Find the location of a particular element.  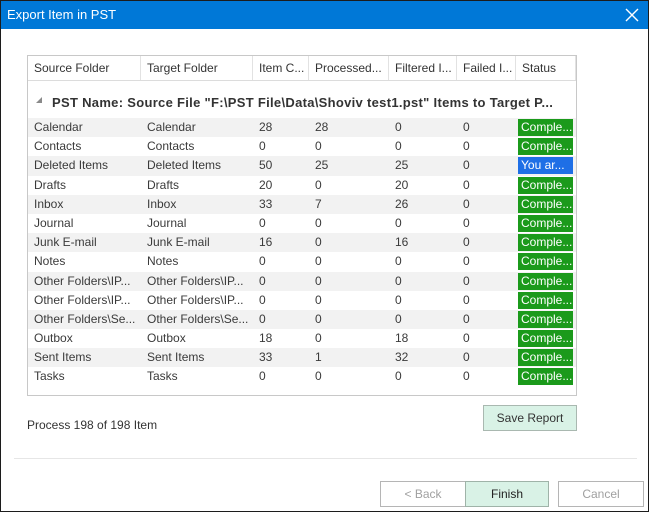

collapse-arrow-icon is located at coordinates (39, 100).